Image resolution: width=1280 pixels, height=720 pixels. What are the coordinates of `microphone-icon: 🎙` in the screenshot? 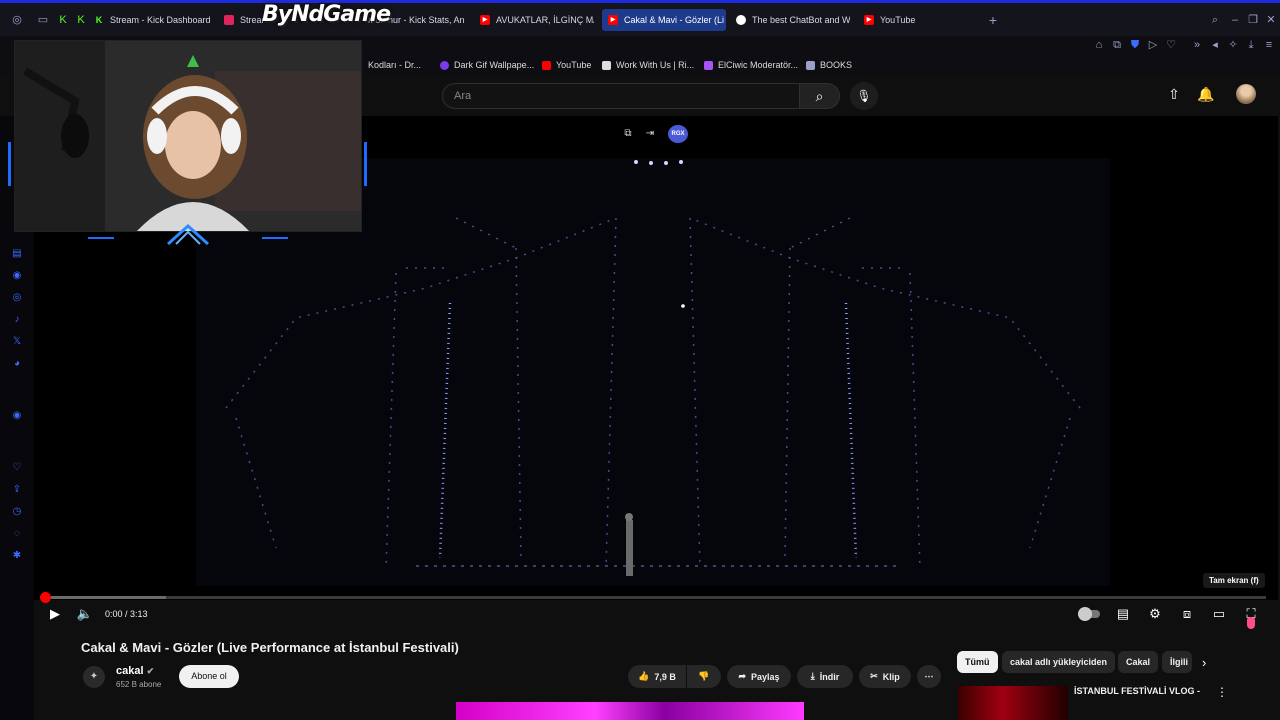 It's located at (864, 96).